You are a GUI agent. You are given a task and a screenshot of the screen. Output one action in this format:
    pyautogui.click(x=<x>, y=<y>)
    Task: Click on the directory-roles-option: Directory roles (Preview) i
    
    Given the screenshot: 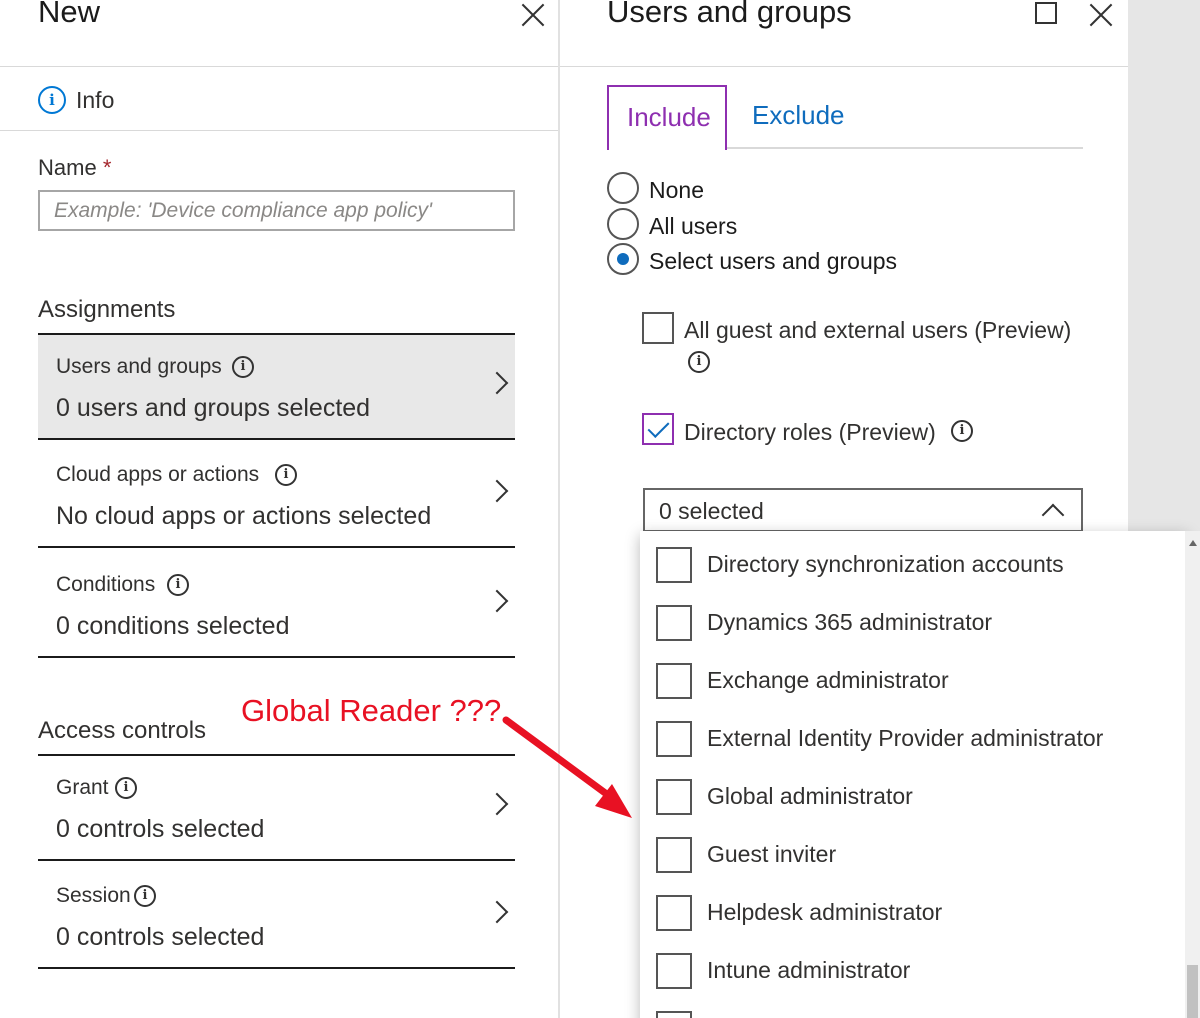 What is the action you would take?
    pyautogui.click(x=812, y=431)
    